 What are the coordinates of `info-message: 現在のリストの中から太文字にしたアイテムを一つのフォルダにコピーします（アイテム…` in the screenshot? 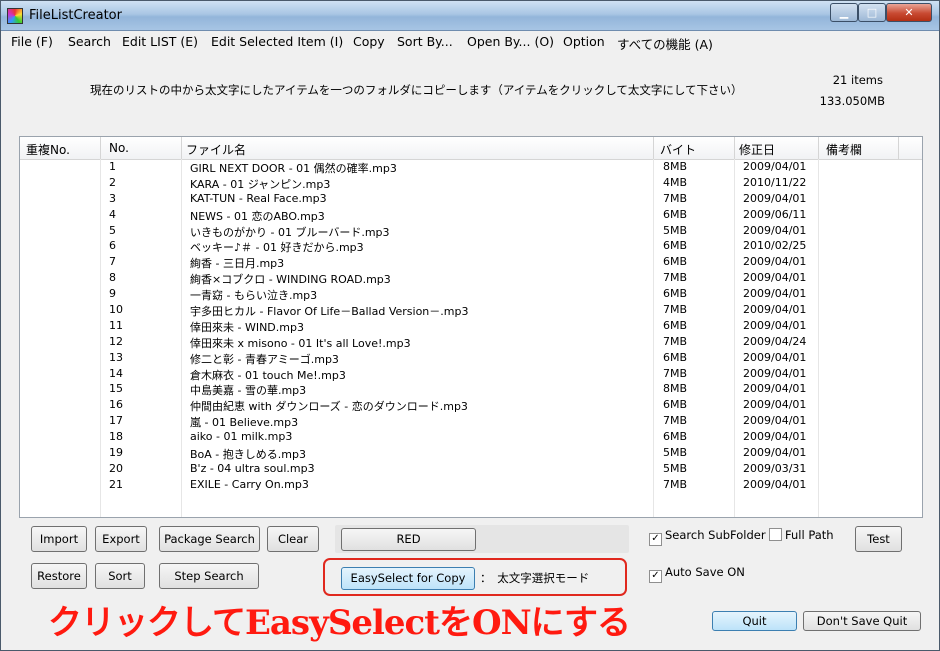 It's located at (416, 90).